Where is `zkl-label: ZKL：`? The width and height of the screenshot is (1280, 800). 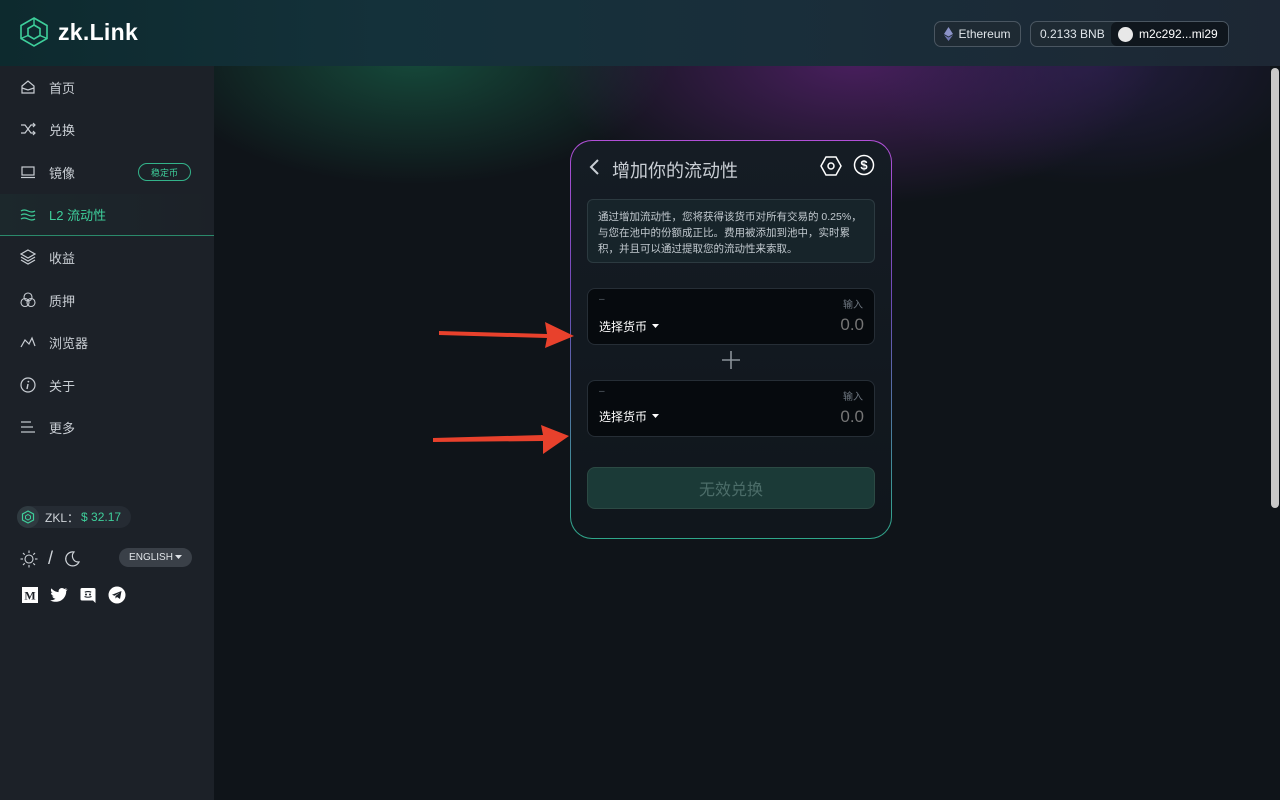 zkl-label: ZKL： is located at coordinates (62, 517).